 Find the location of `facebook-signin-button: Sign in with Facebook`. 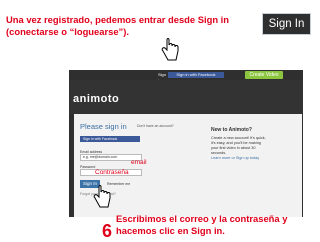

facebook-signin-button: Sign in with Facebook is located at coordinates (110, 139).